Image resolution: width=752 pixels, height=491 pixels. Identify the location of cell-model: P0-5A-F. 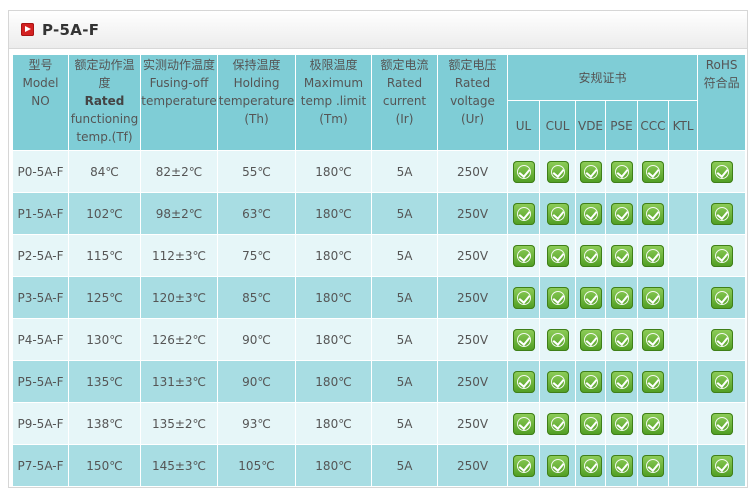
(40, 171).